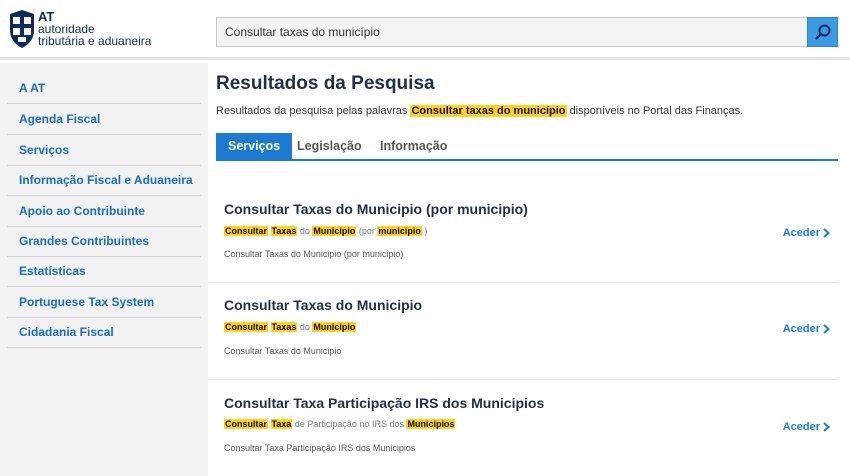 This screenshot has width=850, height=476. What do you see at coordinates (325, 83) in the screenshot?
I see `page-title: Resultados da Pesquisa` at bounding box center [325, 83].